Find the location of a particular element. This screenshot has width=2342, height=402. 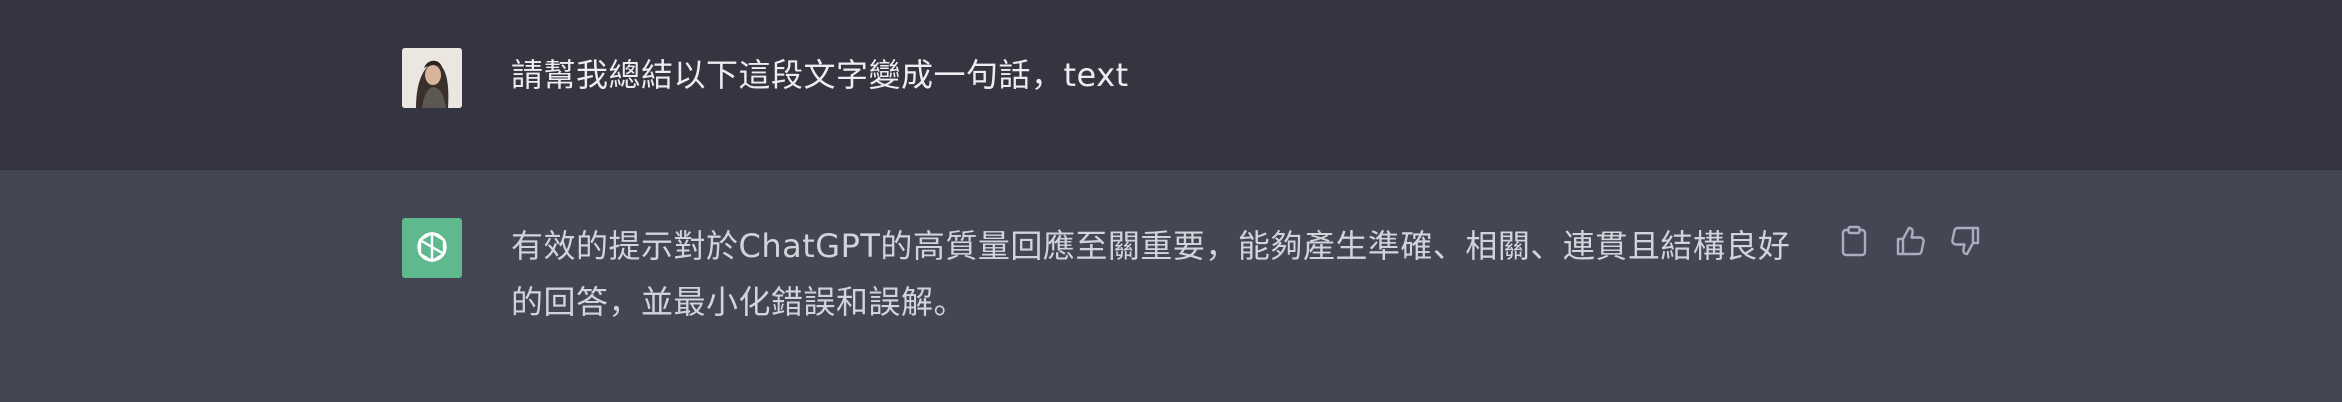

thumbs-up-icon is located at coordinates (1910, 241).